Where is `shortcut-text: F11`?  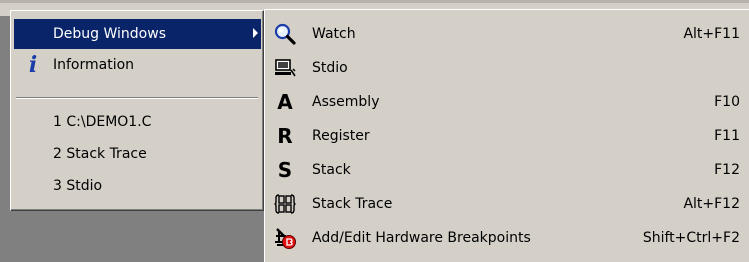
shortcut-text: F11 is located at coordinates (727, 136).